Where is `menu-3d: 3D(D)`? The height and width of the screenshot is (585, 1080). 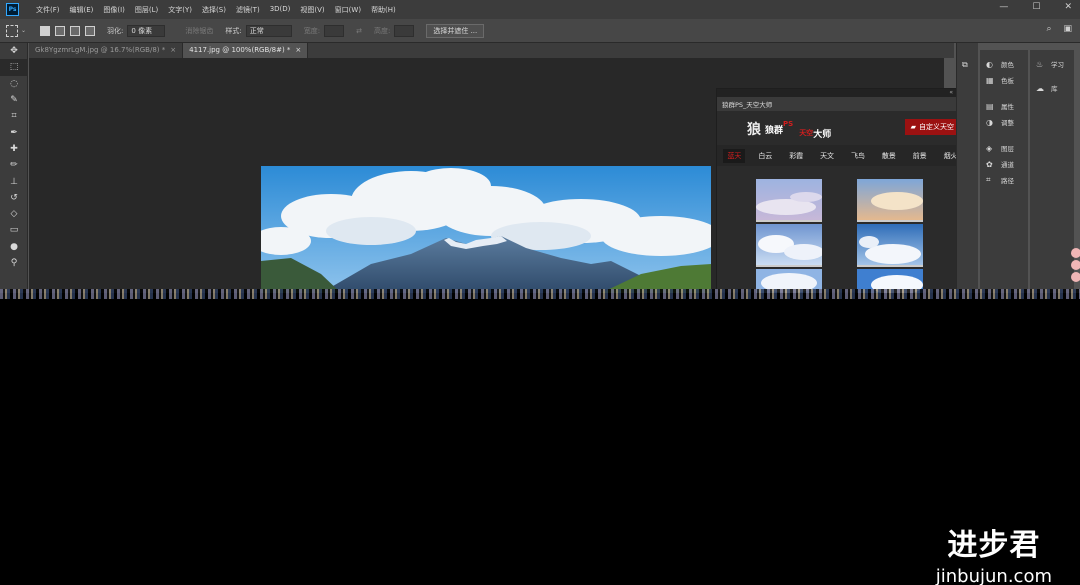
menu-3d: 3D(D) is located at coordinates (280, 10).